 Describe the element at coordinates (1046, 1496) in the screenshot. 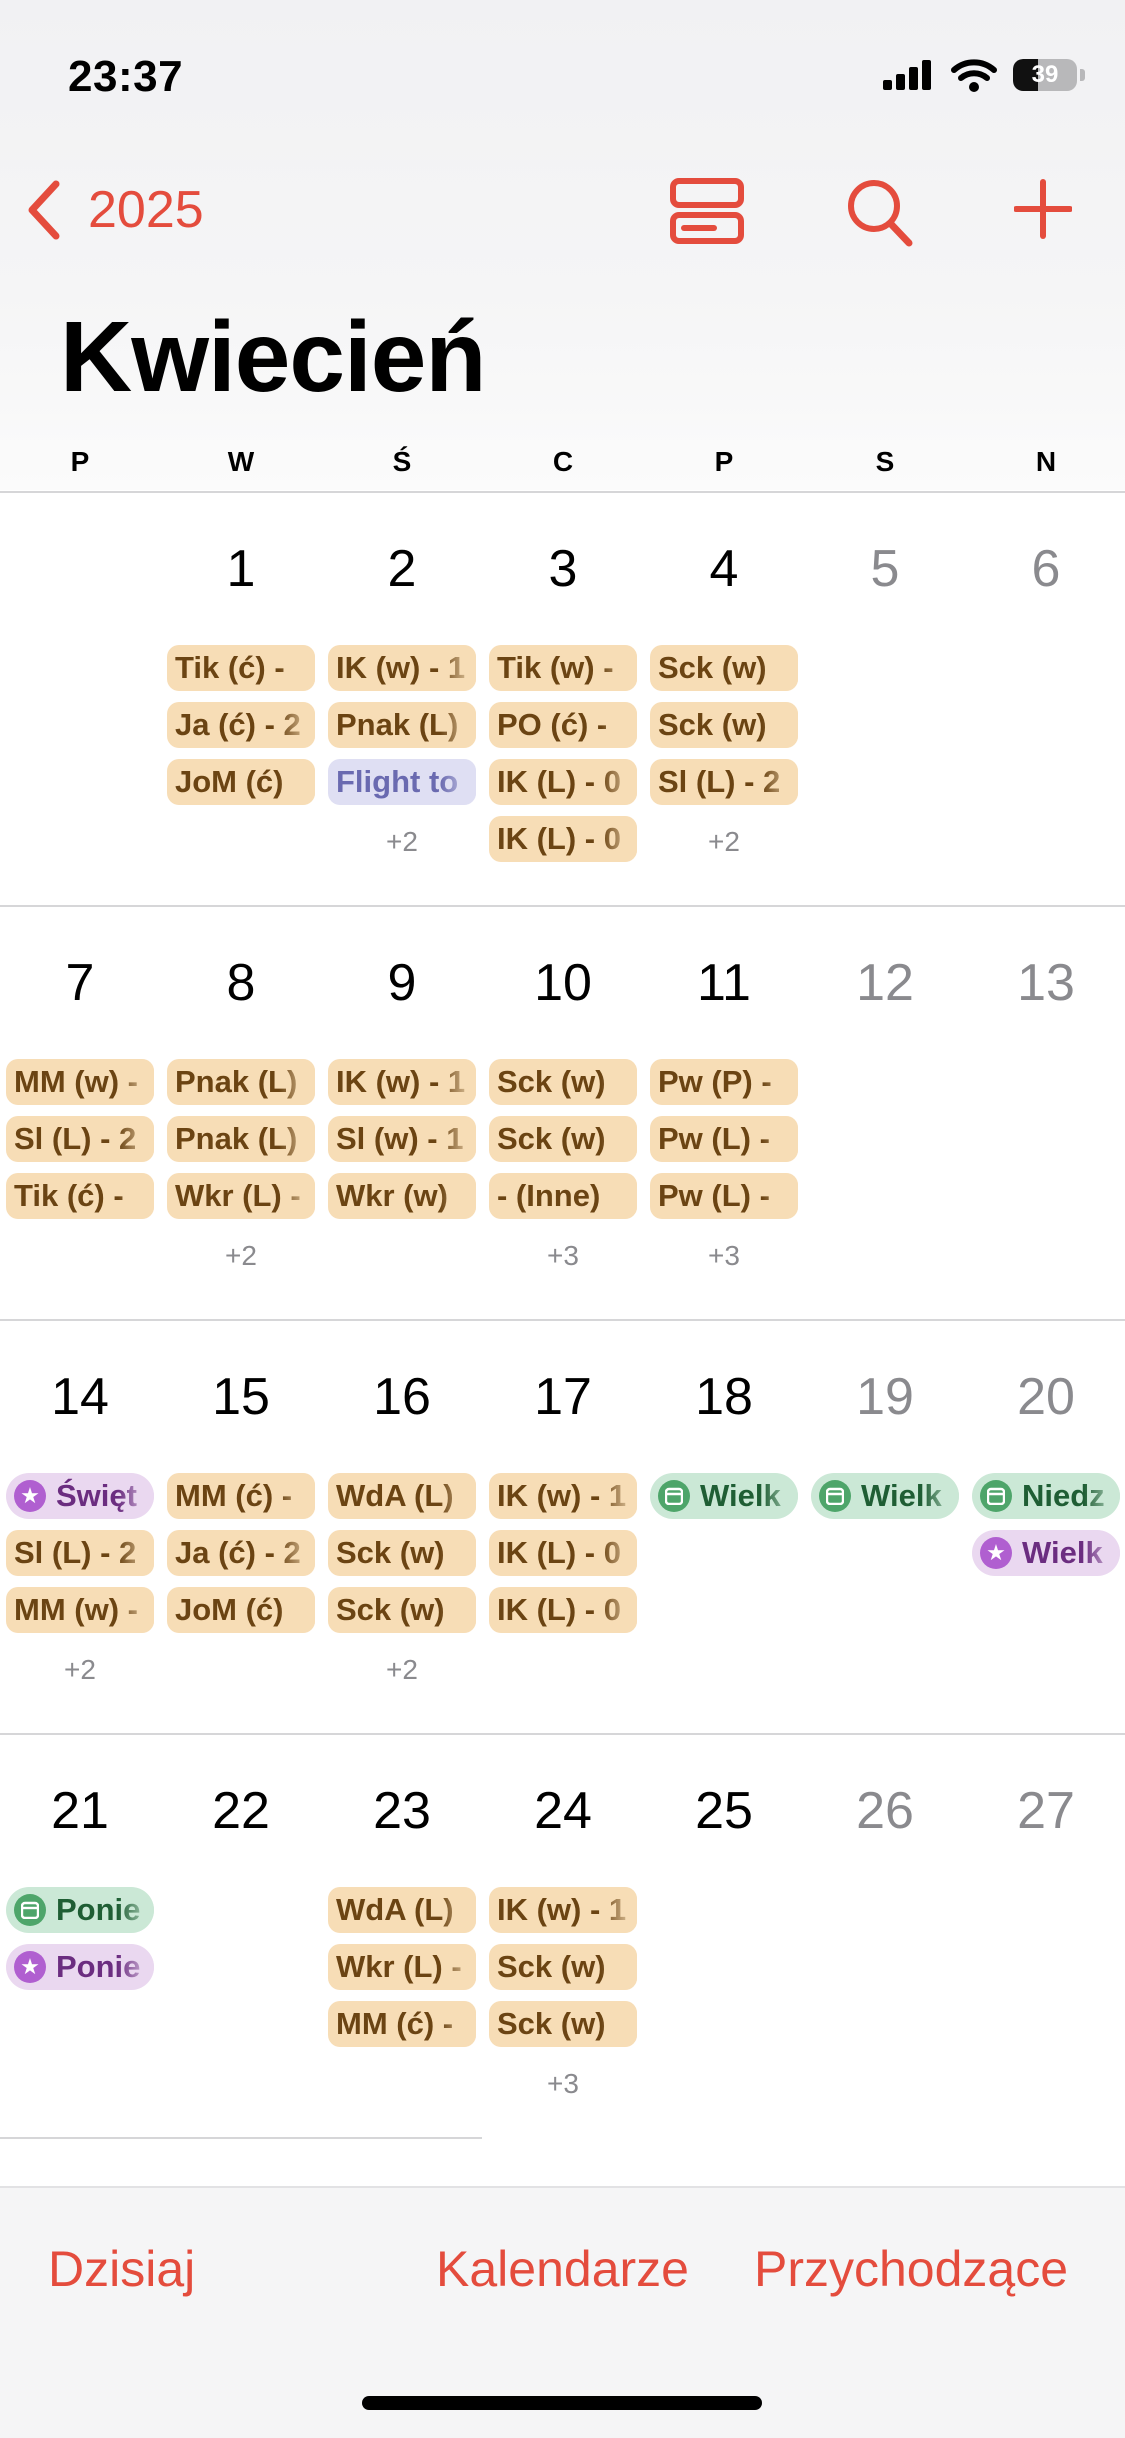

I see `event-chip: Niedz` at that location.